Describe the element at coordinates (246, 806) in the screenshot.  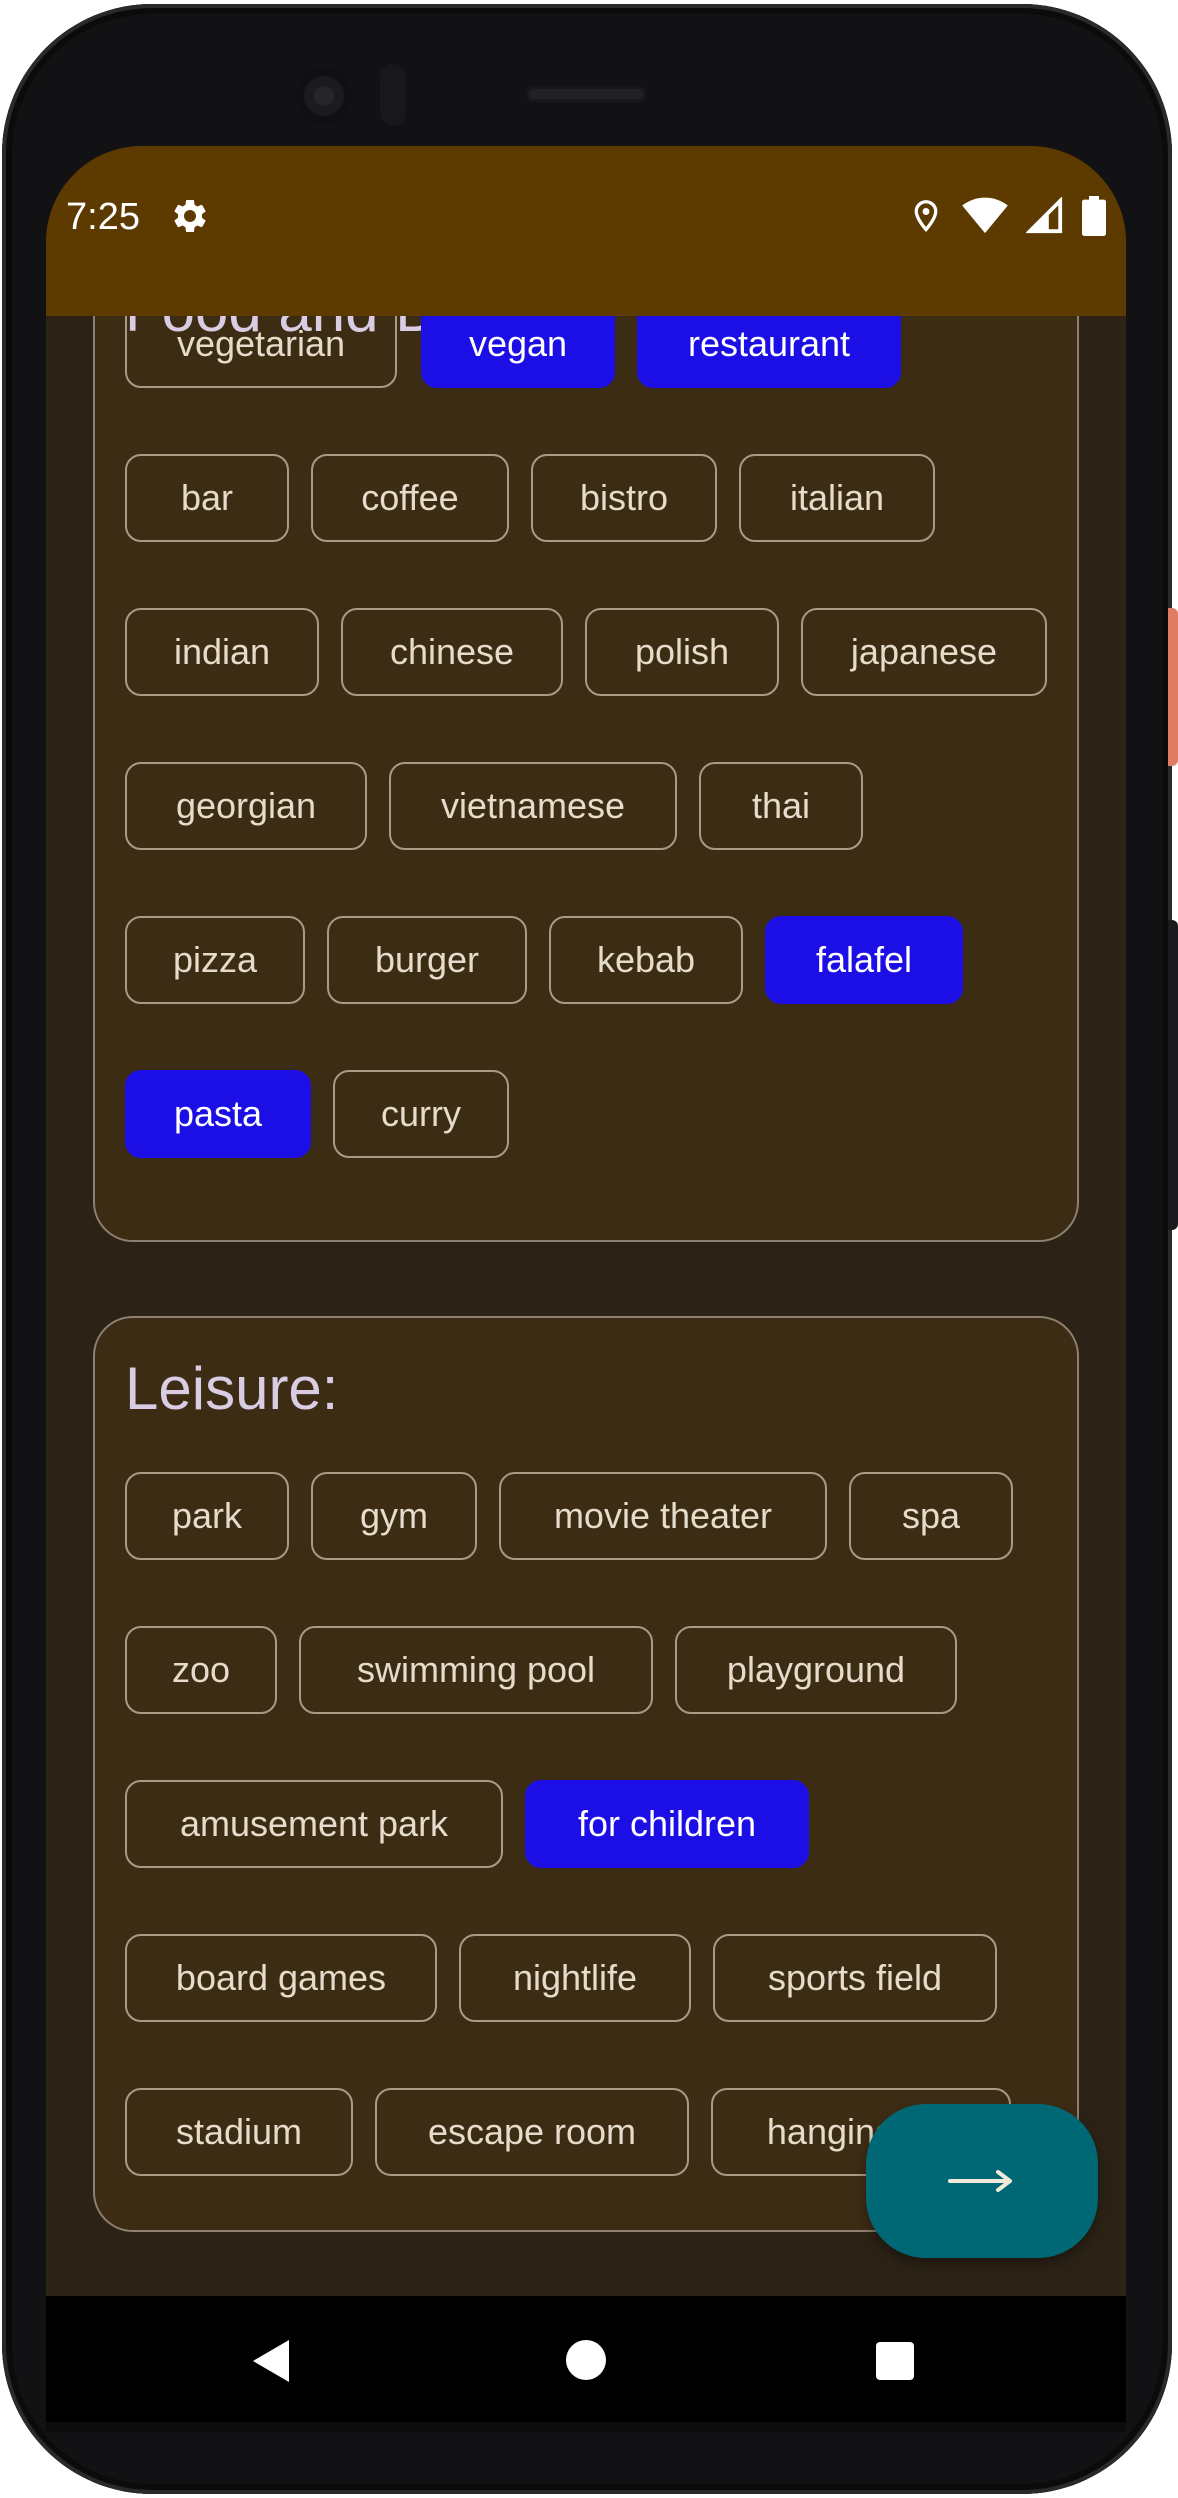
I see `food-chip: georgian` at that location.